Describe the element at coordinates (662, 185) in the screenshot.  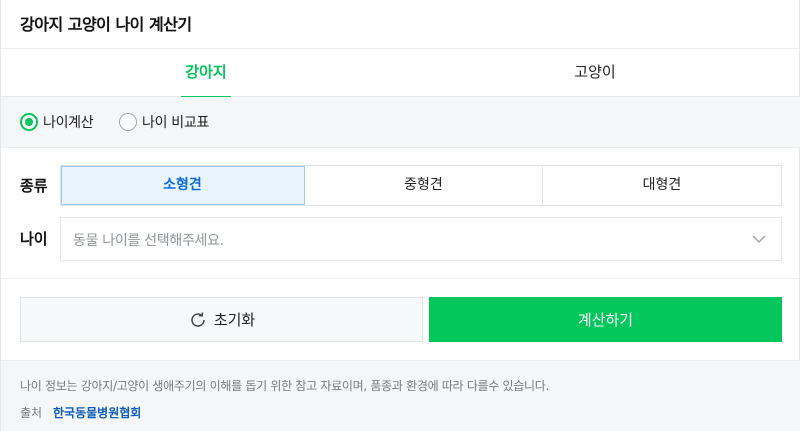
I see `kind-option-large: 대형견` at that location.